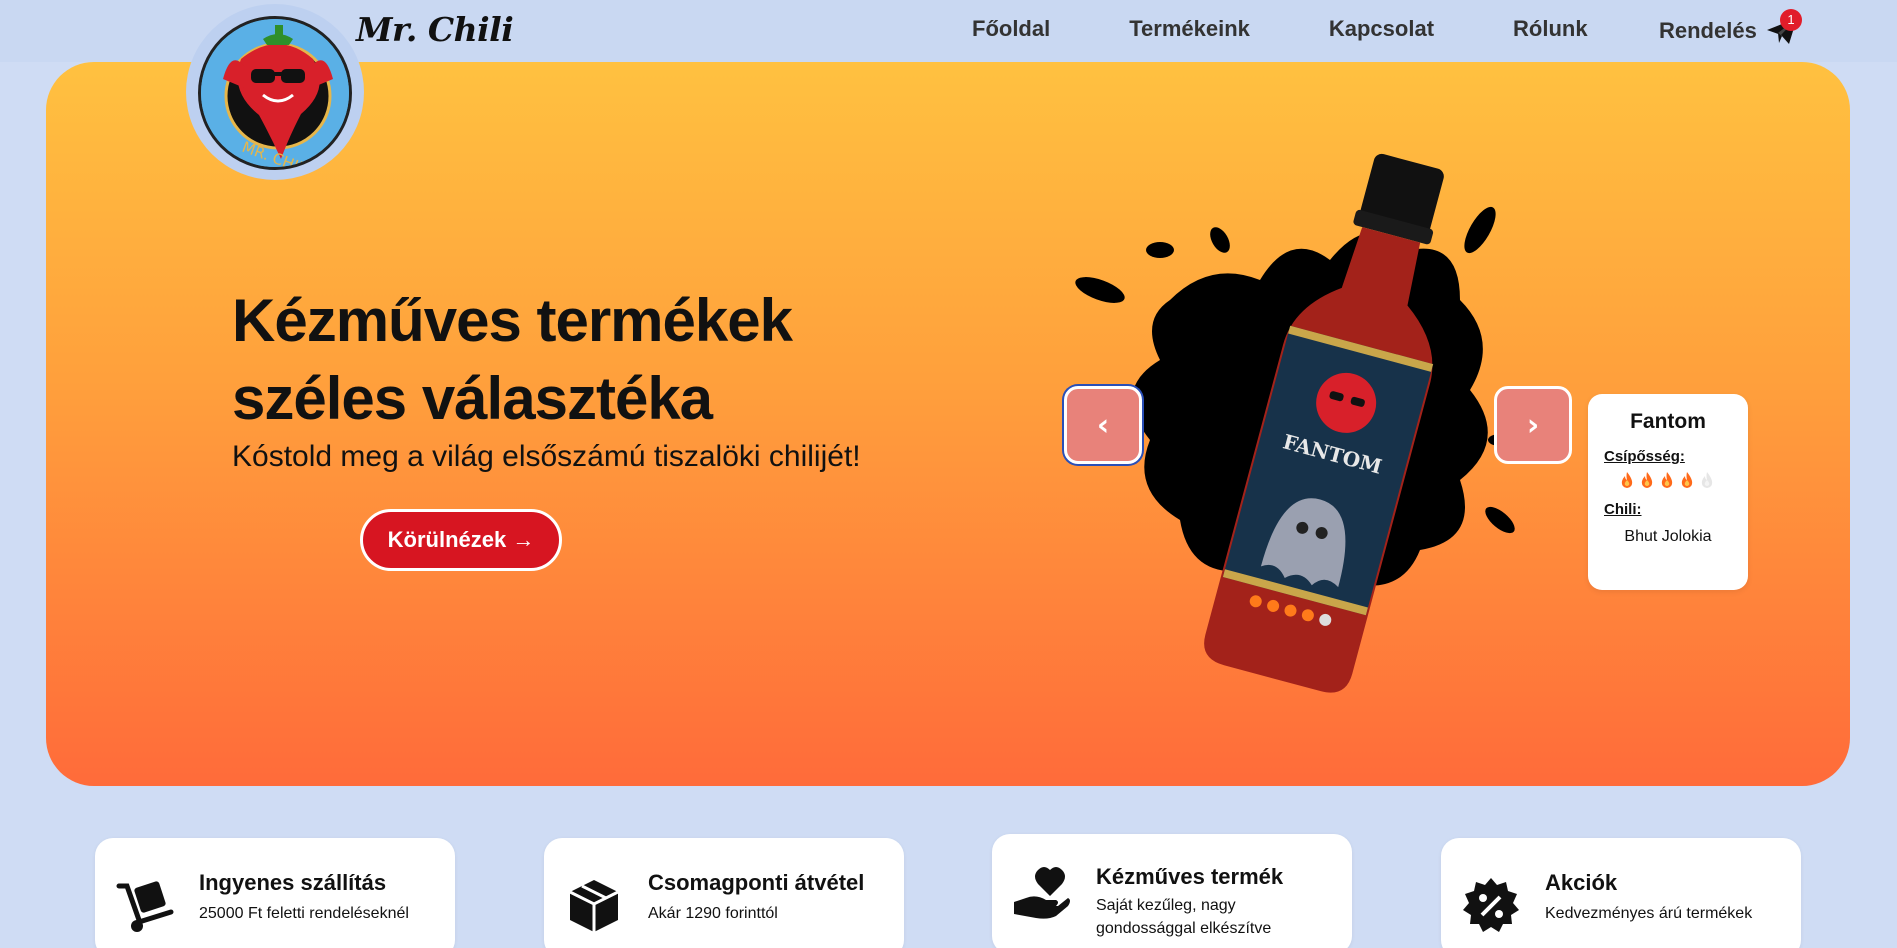  I want to click on feature-title: Akciók, so click(1581, 882).